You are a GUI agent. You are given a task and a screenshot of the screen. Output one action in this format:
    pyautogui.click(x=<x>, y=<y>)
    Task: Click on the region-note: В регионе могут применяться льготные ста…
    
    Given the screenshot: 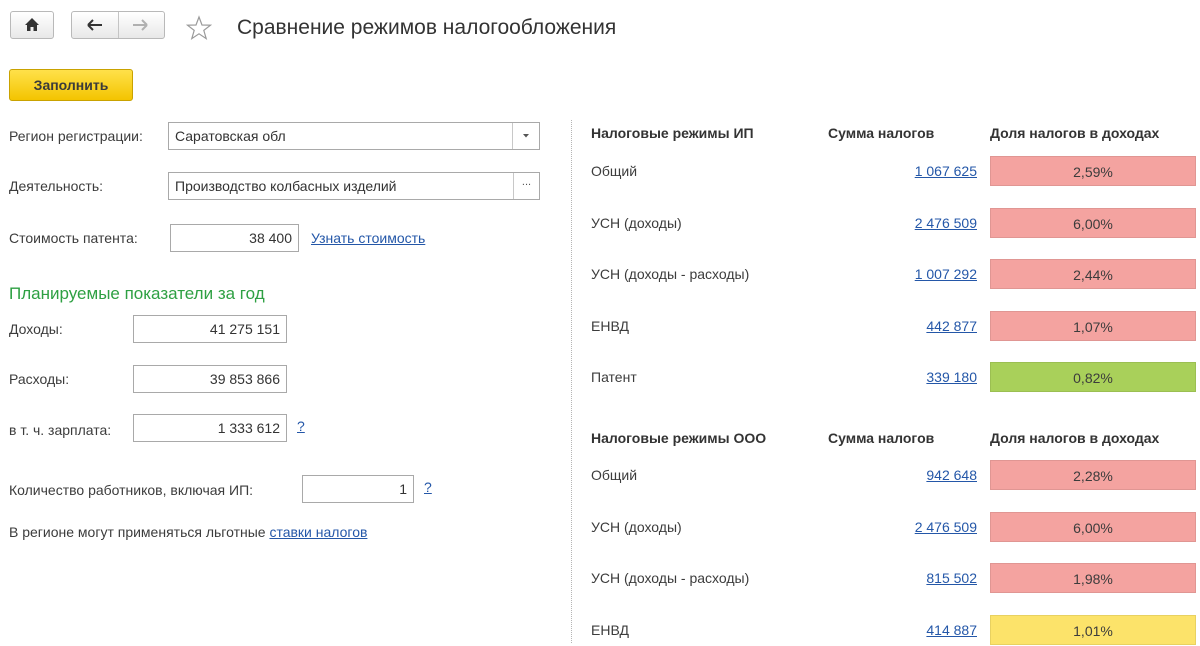 What is the action you would take?
    pyautogui.click(x=188, y=532)
    